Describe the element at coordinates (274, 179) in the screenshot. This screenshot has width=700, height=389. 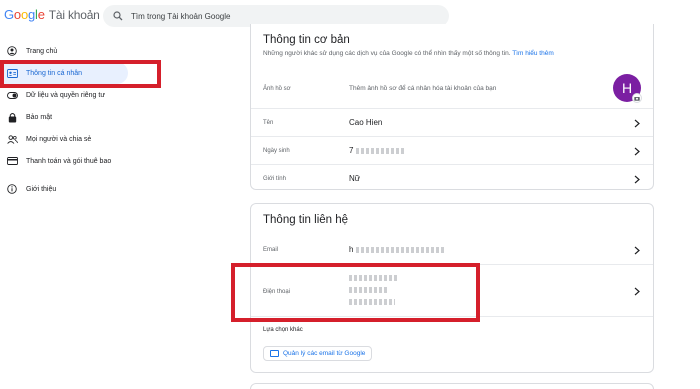
I see `row-label: Giới tính` at that location.